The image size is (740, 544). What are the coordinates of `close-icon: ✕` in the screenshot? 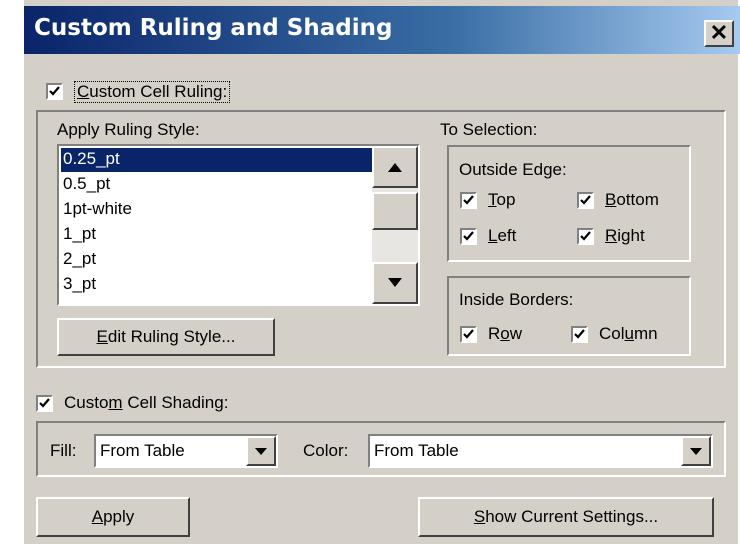 It's located at (719, 32).